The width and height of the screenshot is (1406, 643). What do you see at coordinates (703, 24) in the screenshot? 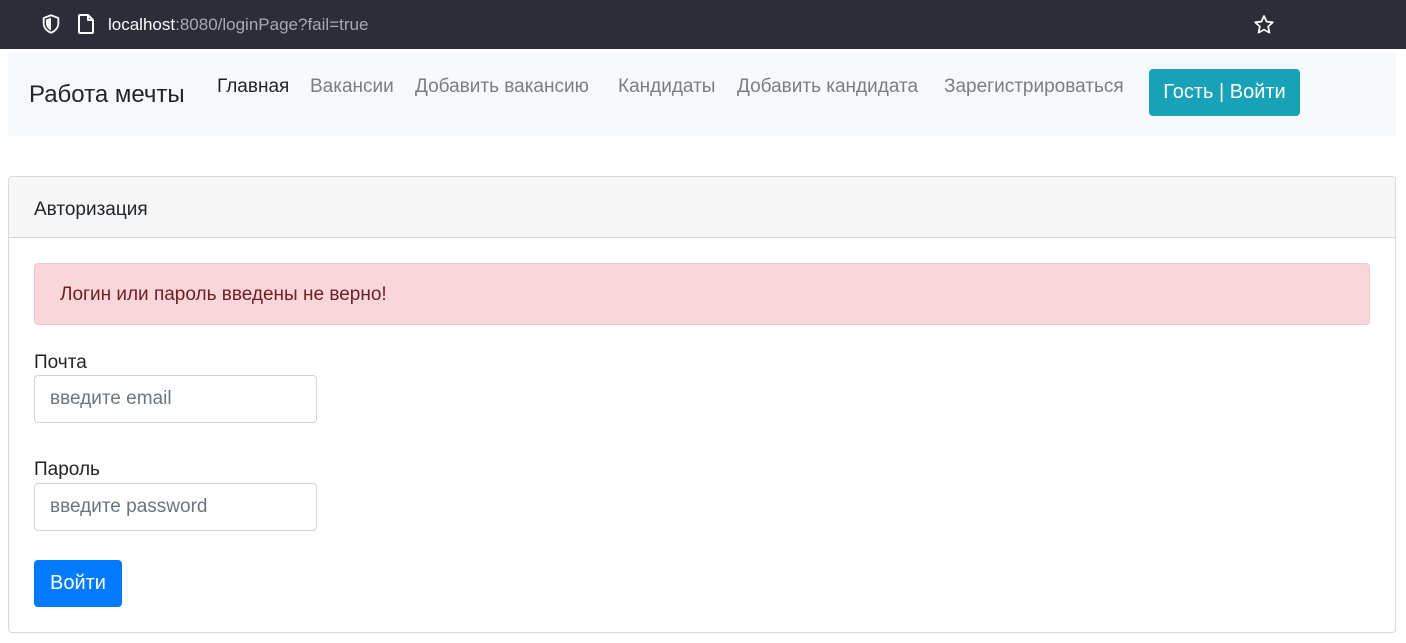
I see `browser-toolbar: localhost:8080/loginPage?fail=true` at bounding box center [703, 24].